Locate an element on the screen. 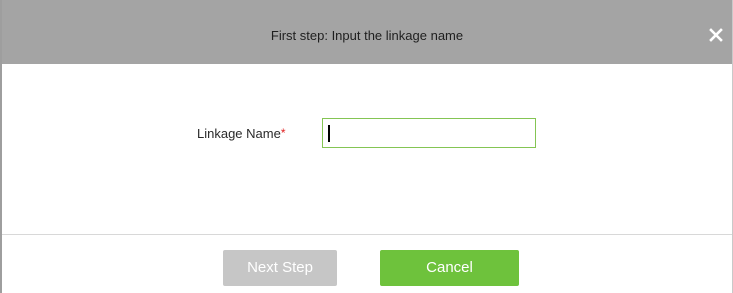 This screenshot has width=733, height=293. linkage-name-row: Linkage Name* is located at coordinates (367, 134).